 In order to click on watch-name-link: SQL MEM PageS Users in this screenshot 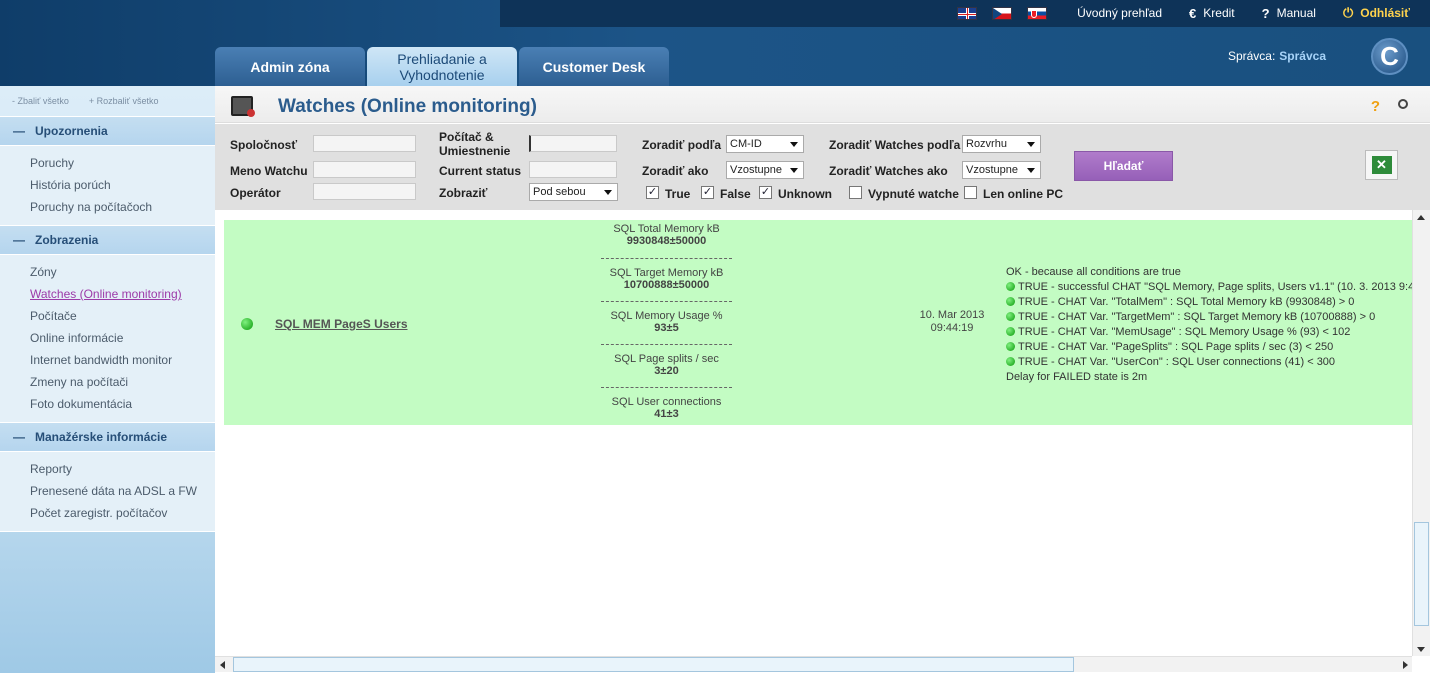, I will do `click(341, 324)`.